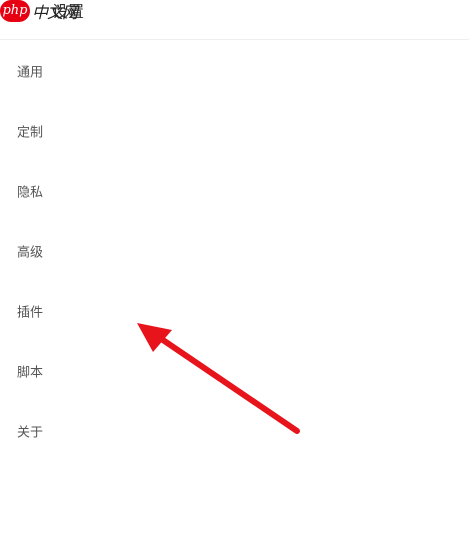  I want to click on menu-item-customize: 定制, so click(234, 131).